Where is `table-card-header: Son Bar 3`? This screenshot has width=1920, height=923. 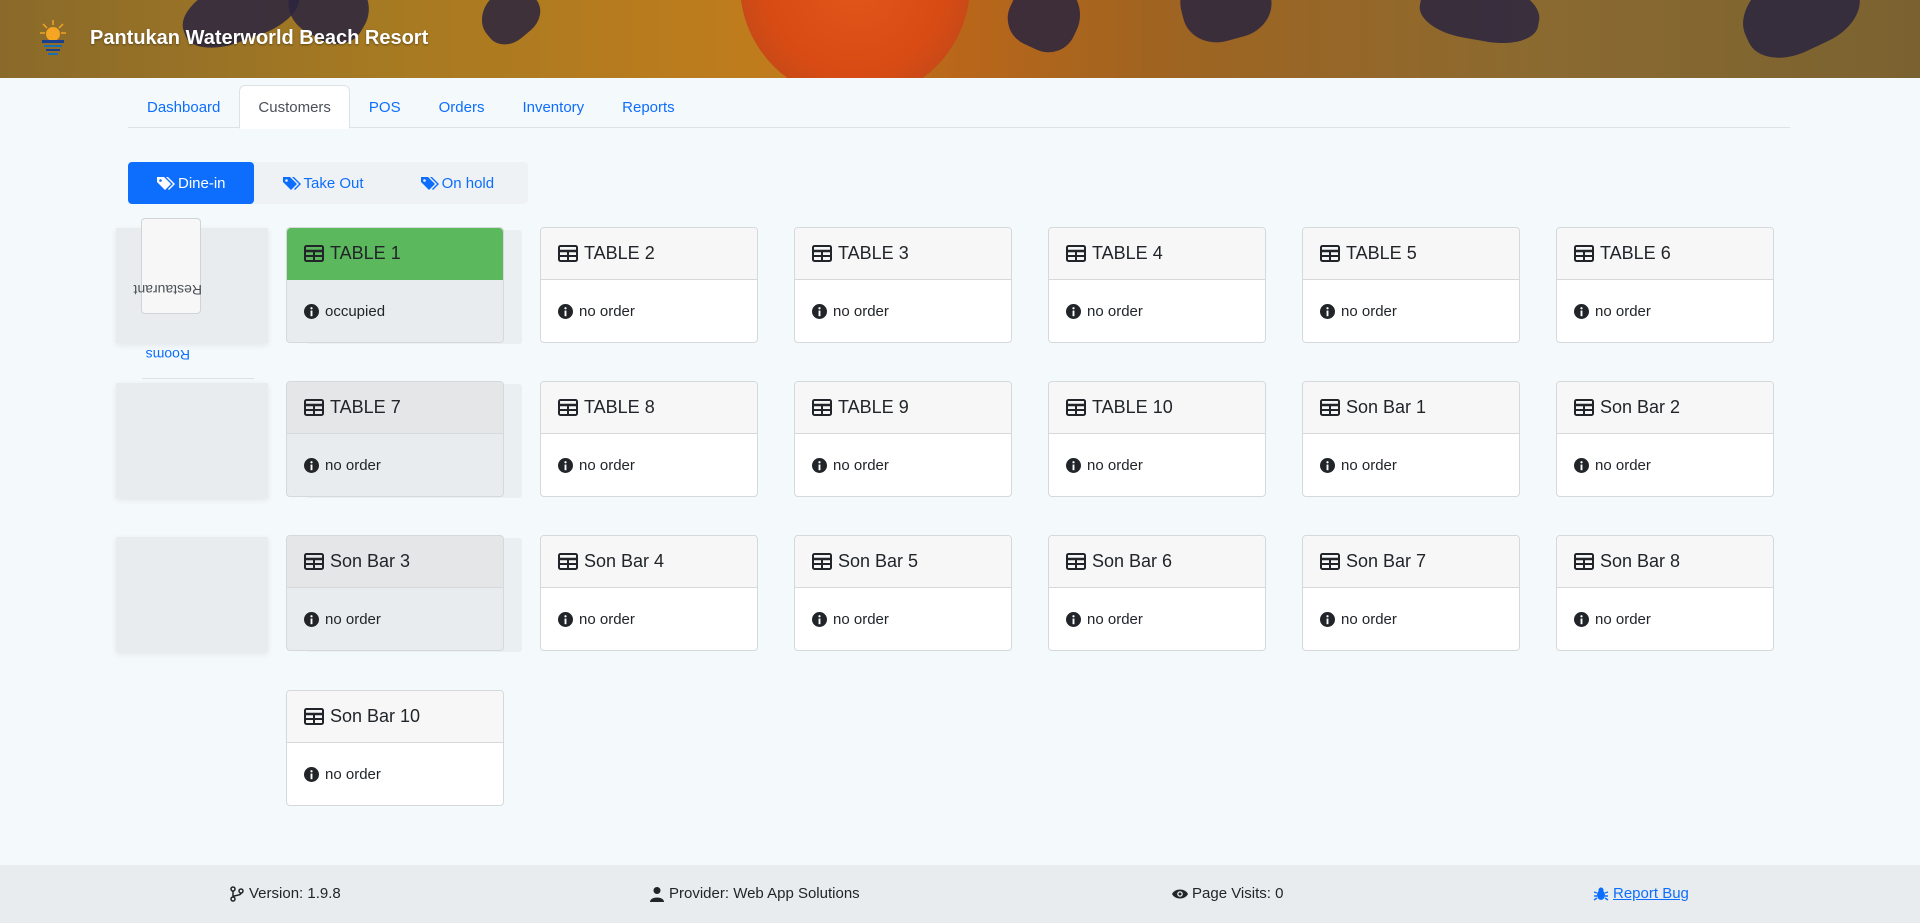
table-card-header: Son Bar 3 is located at coordinates (395, 562).